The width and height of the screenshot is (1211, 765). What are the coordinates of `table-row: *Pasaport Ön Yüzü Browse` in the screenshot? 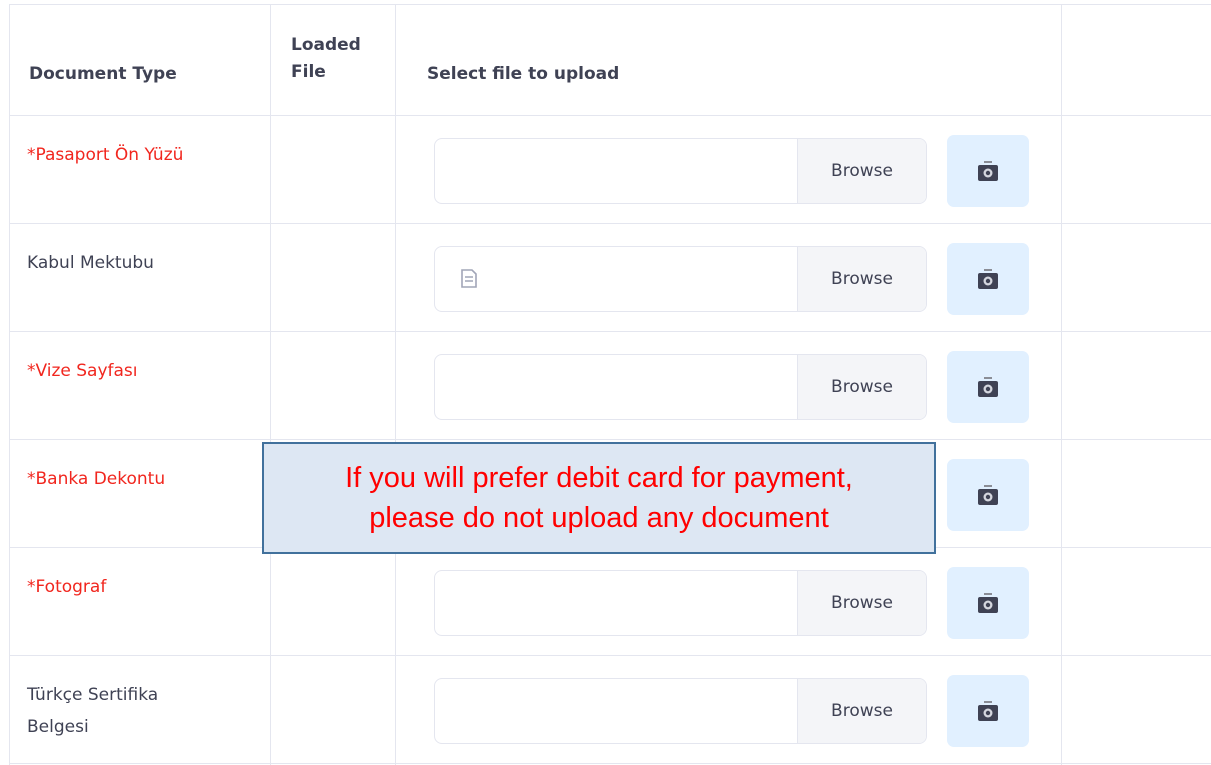 It's located at (610, 169).